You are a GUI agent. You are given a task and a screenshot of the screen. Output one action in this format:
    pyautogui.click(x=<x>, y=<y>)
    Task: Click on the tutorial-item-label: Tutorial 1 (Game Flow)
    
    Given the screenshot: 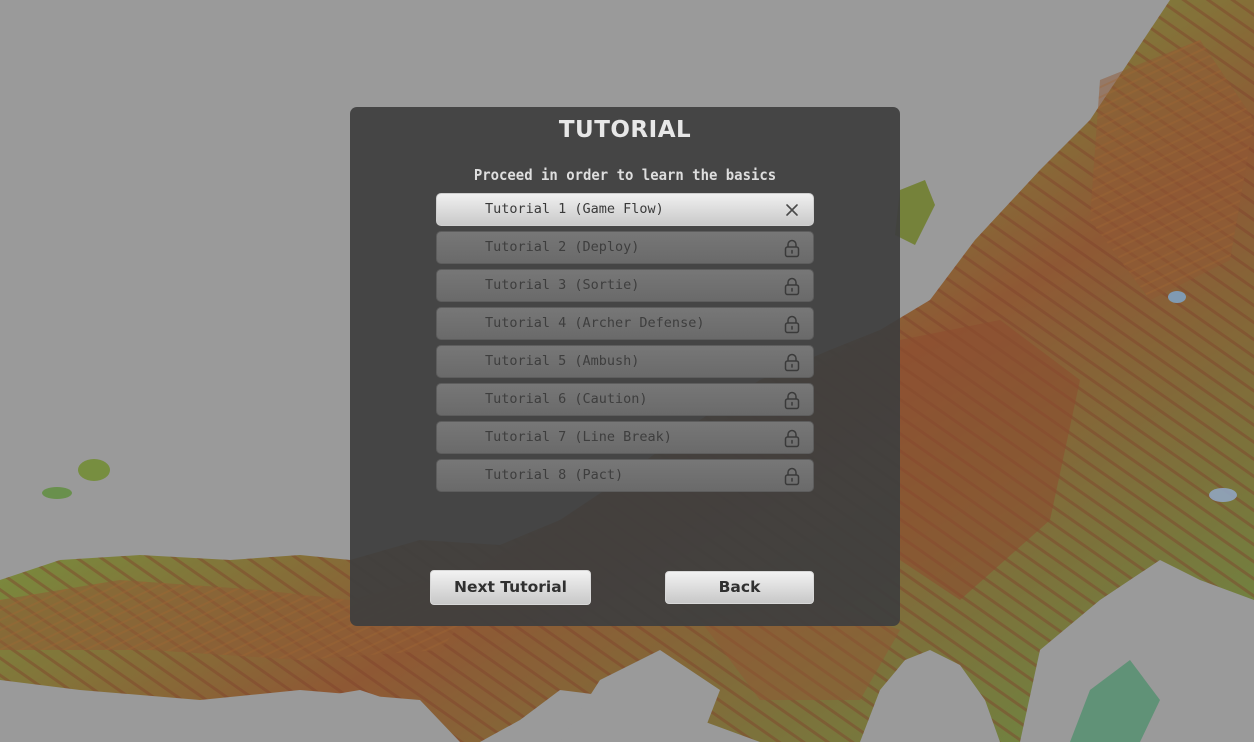 What is the action you would take?
    pyautogui.click(x=574, y=209)
    